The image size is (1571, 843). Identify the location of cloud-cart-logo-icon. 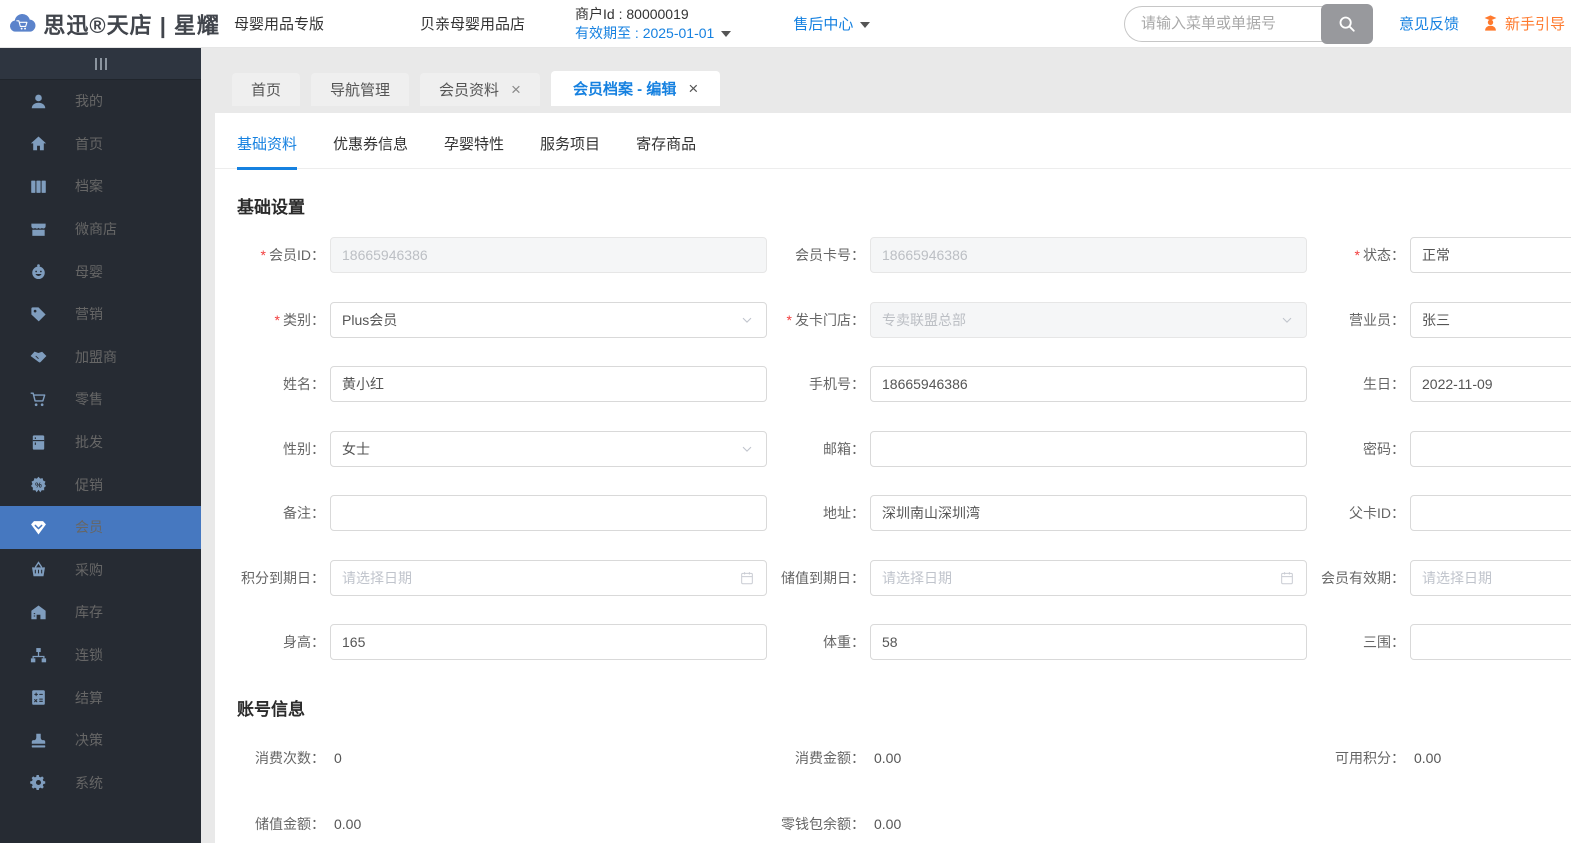
(22, 22).